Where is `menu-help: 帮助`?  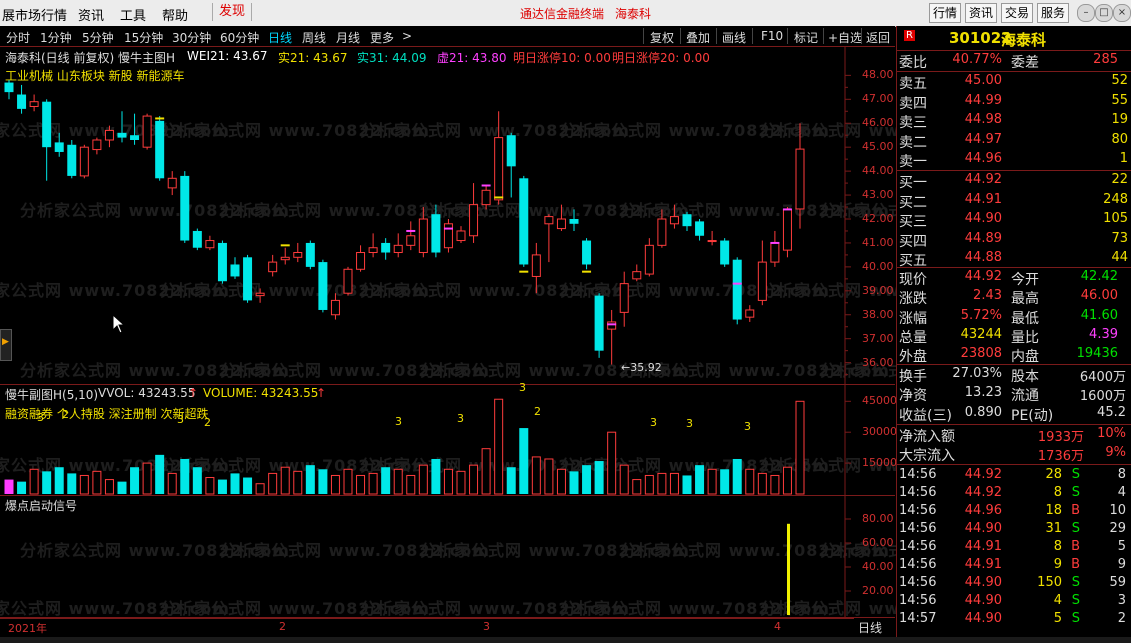
menu-help: 帮助 is located at coordinates (175, 14).